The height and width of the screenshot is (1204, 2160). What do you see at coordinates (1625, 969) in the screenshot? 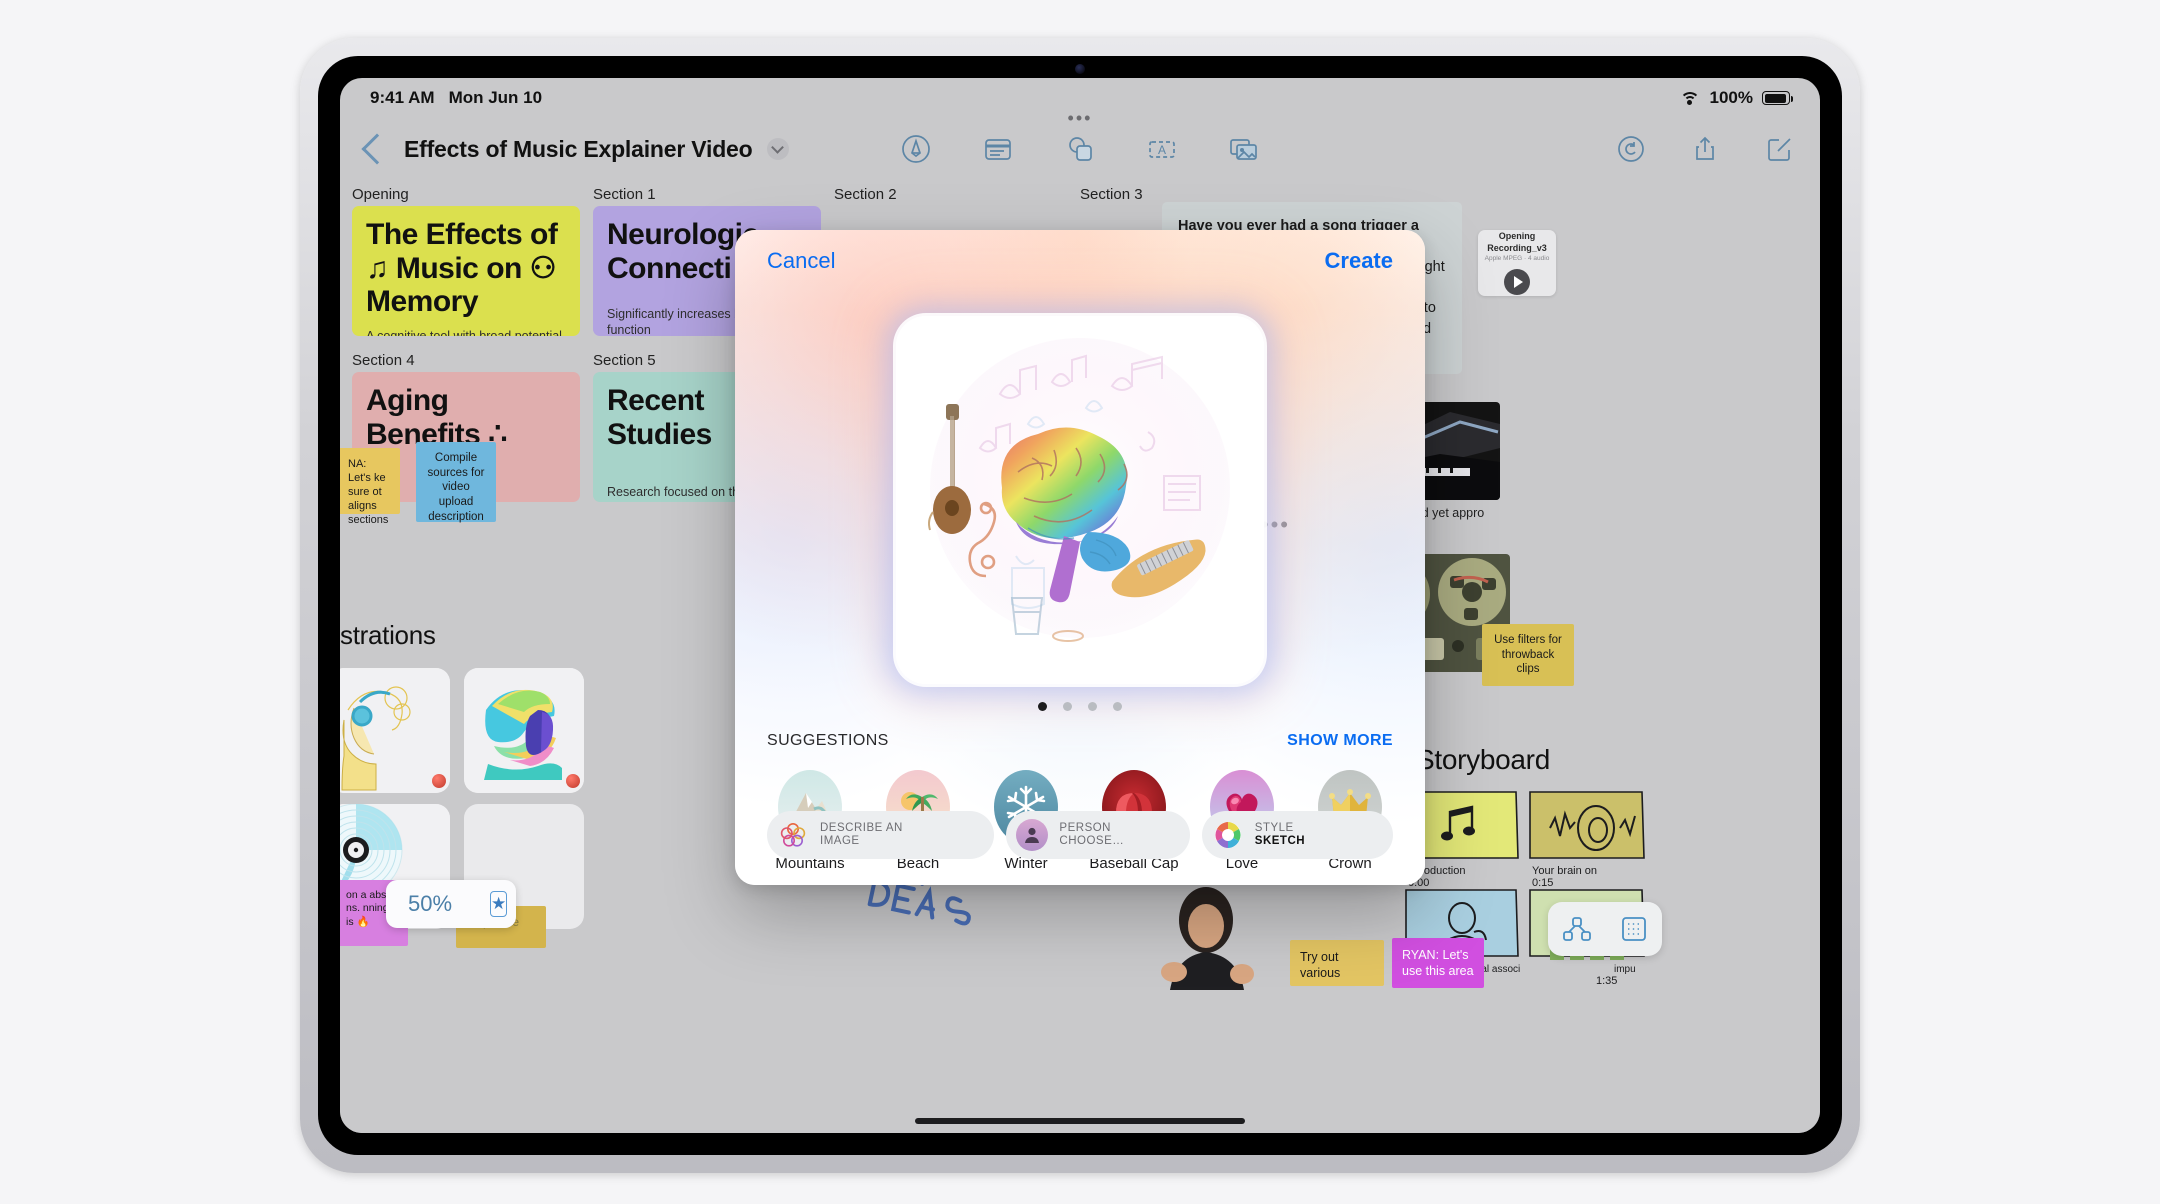
I see `storyboard-label: impu` at bounding box center [1625, 969].